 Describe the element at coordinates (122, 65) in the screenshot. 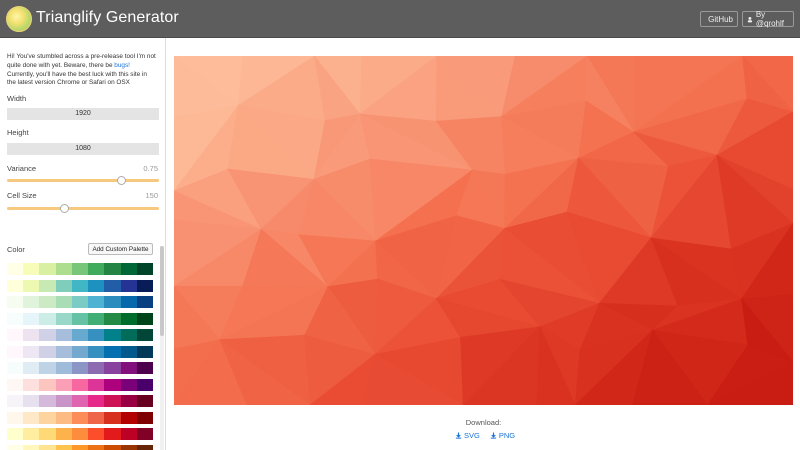

I see `bugs-link: bugs!` at that location.